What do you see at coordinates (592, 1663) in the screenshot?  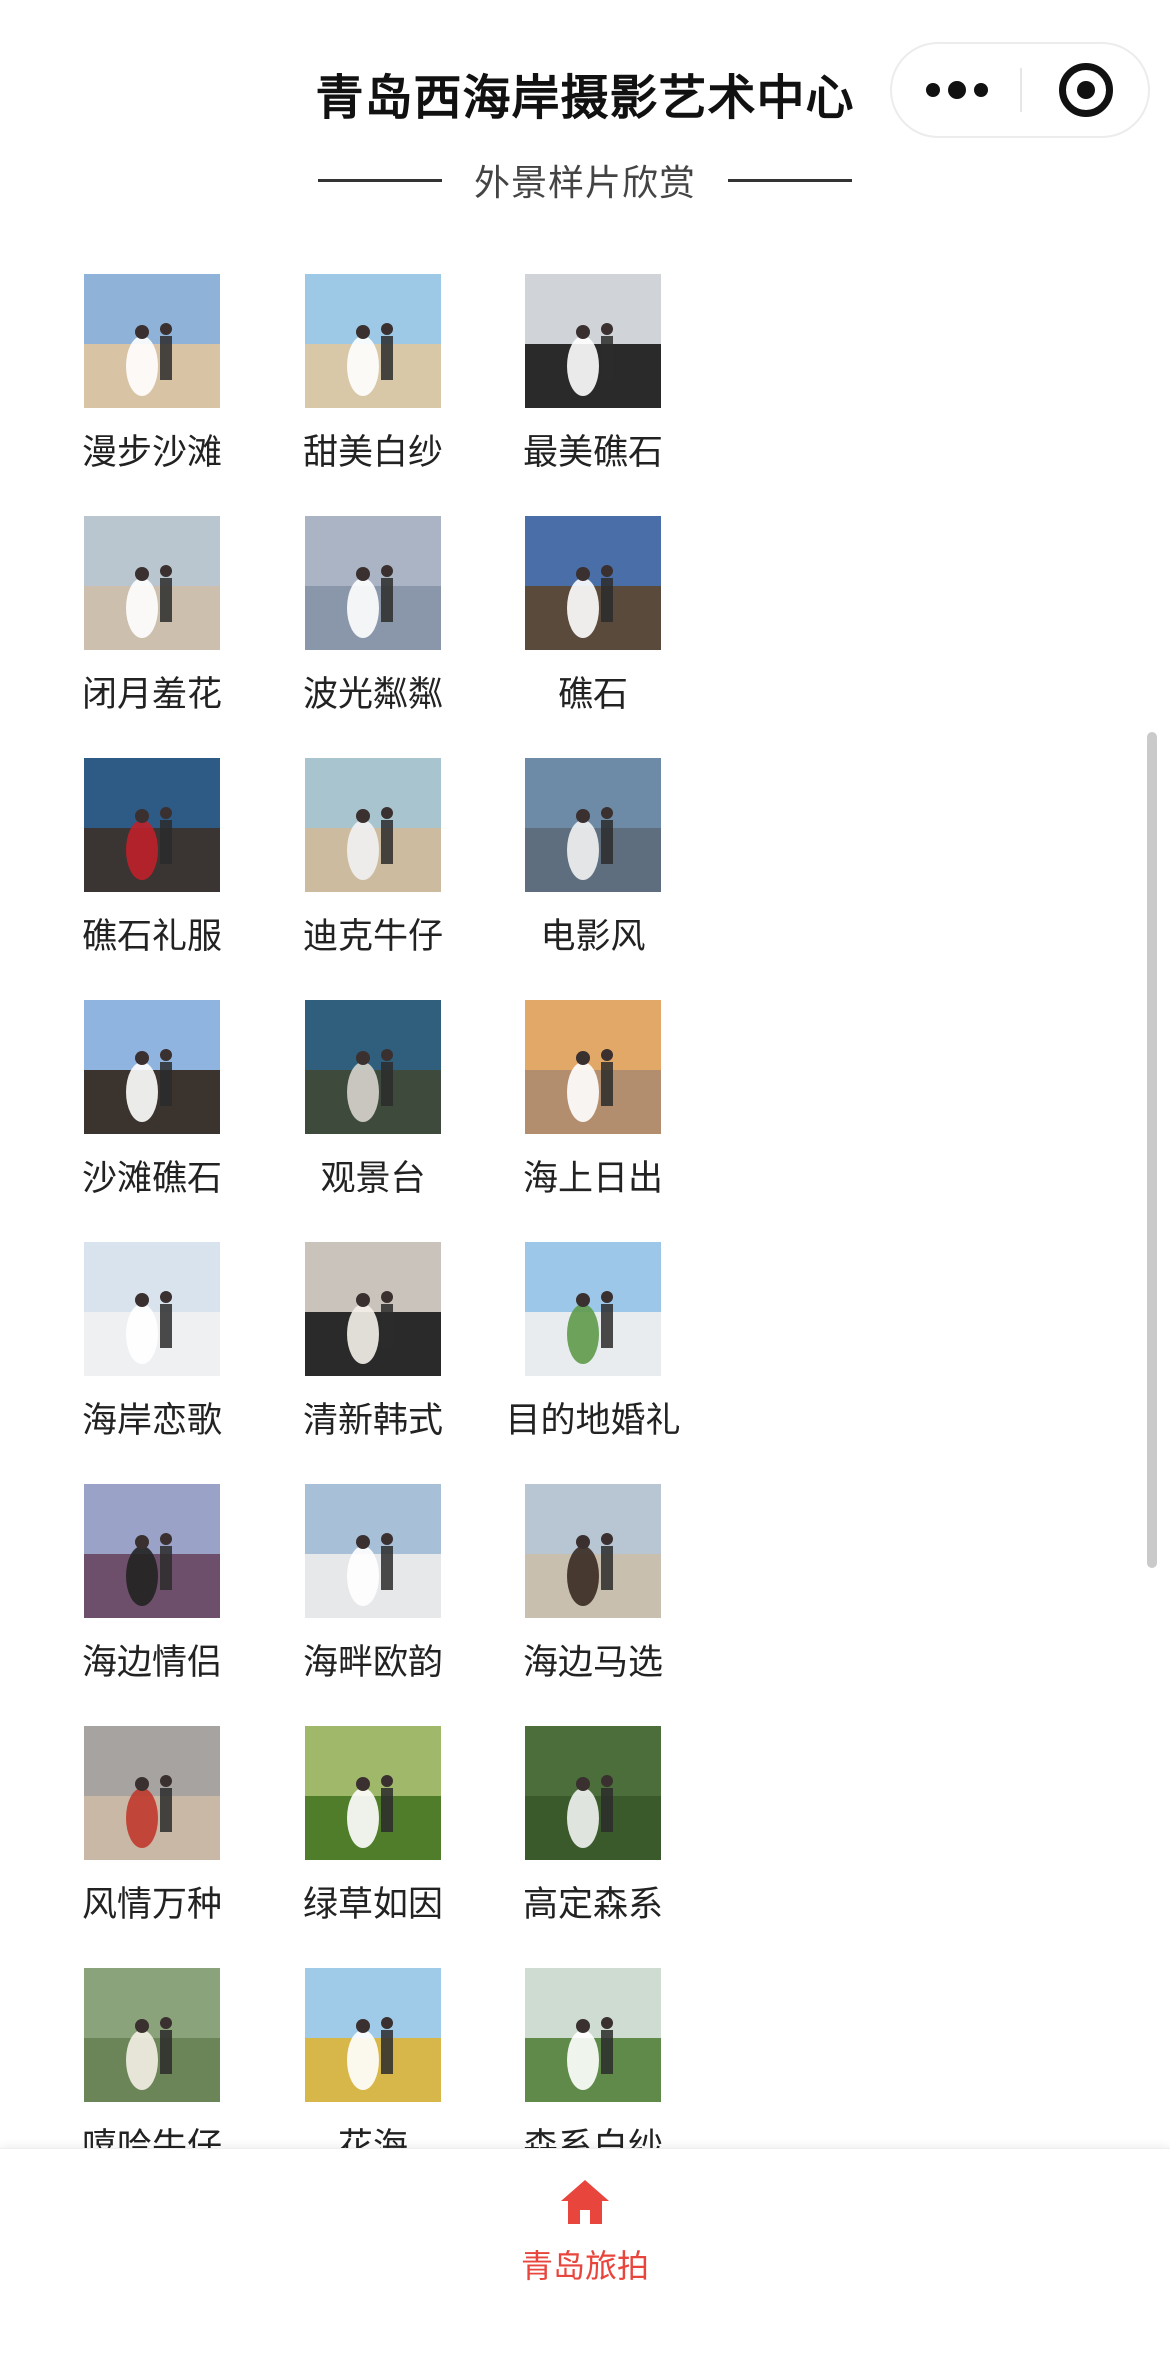 I see `gallery-item-label: 海边马选` at bounding box center [592, 1663].